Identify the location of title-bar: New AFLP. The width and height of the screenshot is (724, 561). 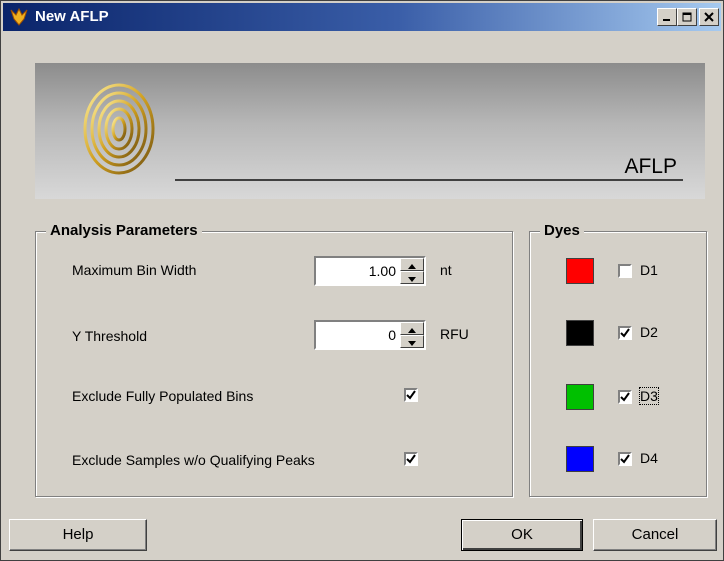
(362, 17).